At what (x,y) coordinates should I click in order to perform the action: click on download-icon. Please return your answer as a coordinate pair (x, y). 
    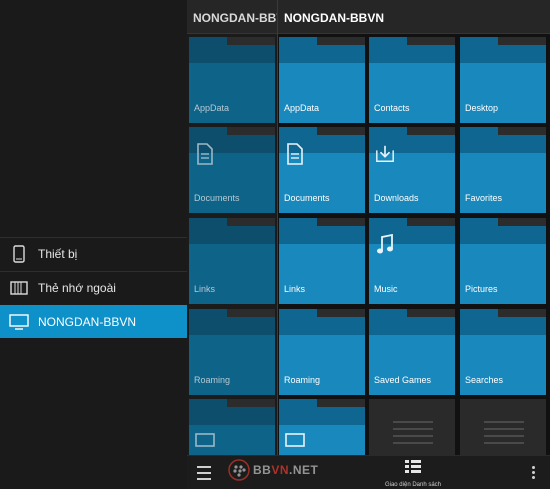
    Looking at the image, I should click on (385, 153).